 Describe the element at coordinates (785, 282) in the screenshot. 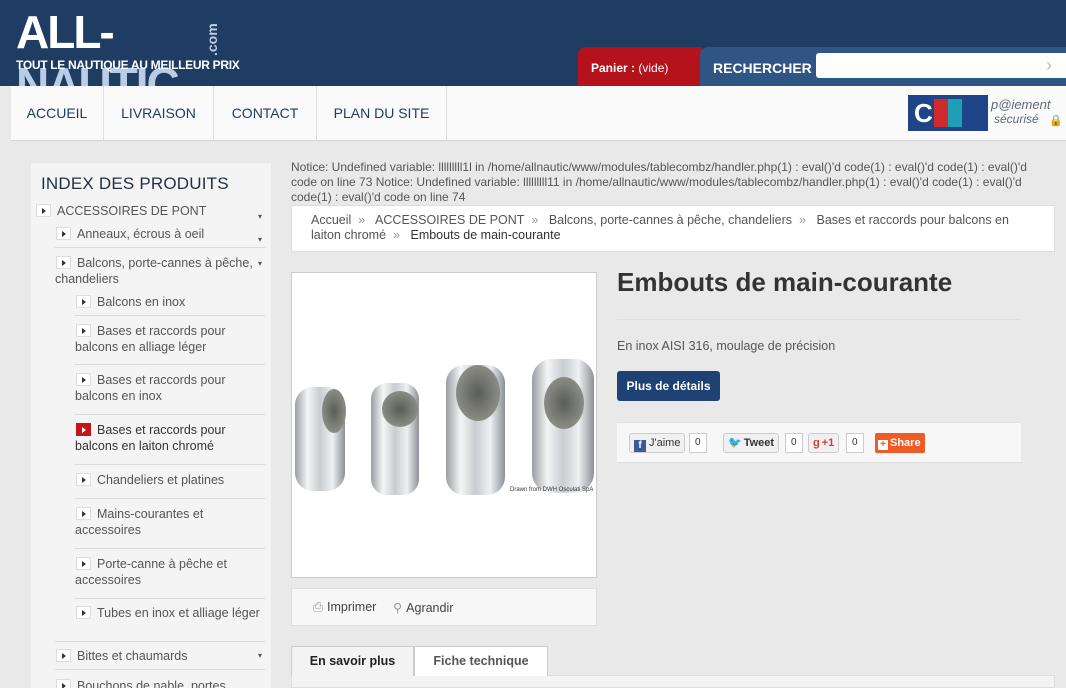

I see `product-title: Embouts de main-courante` at that location.